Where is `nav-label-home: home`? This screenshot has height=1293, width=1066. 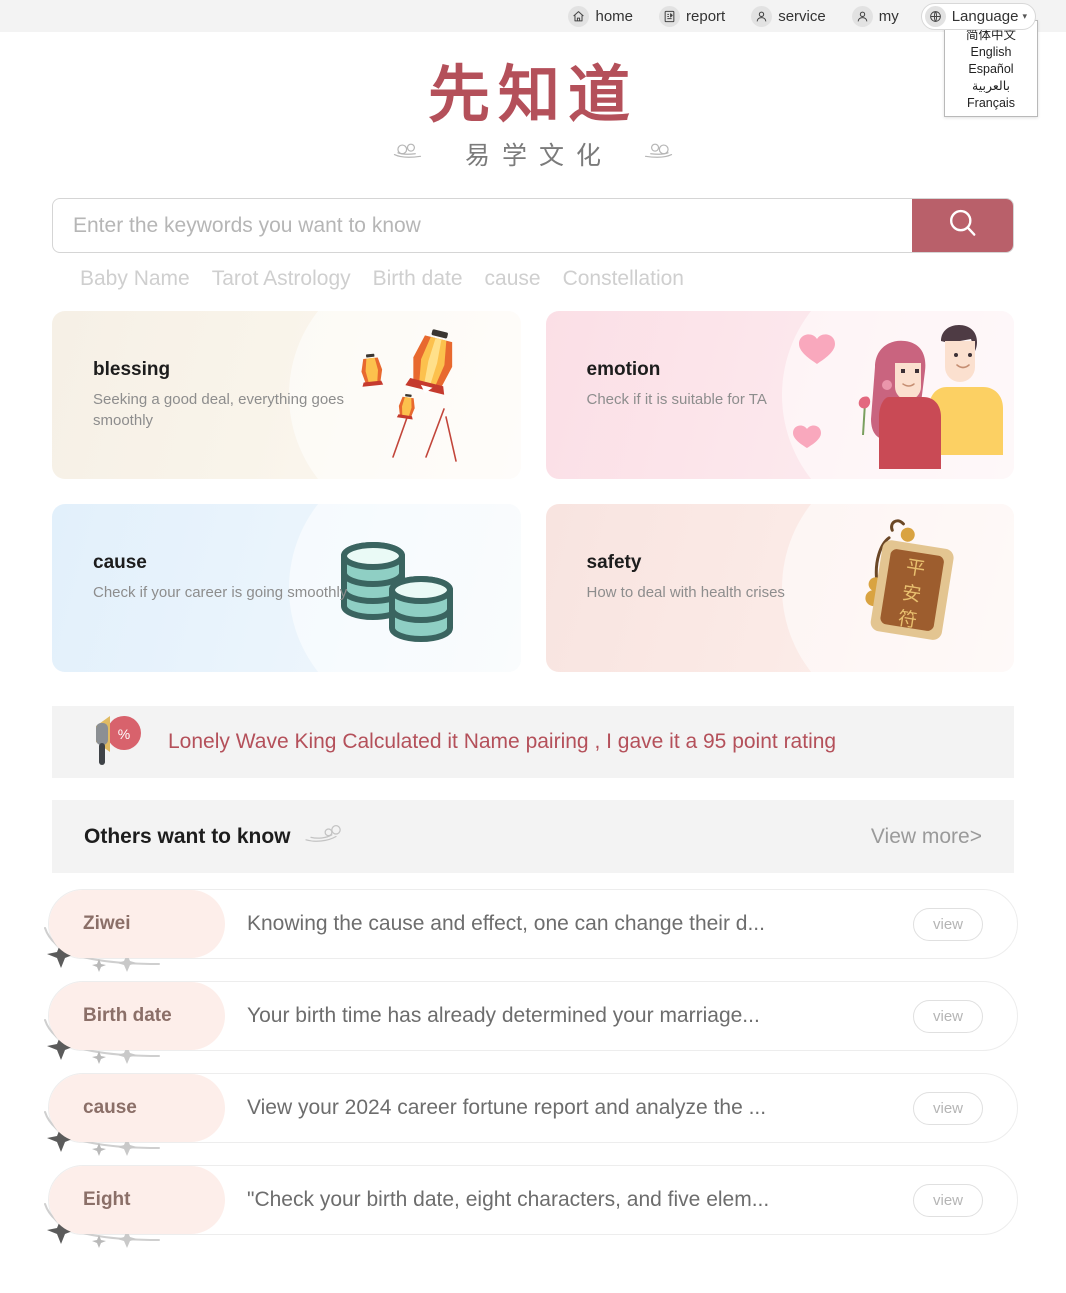 nav-label-home: home is located at coordinates (614, 16).